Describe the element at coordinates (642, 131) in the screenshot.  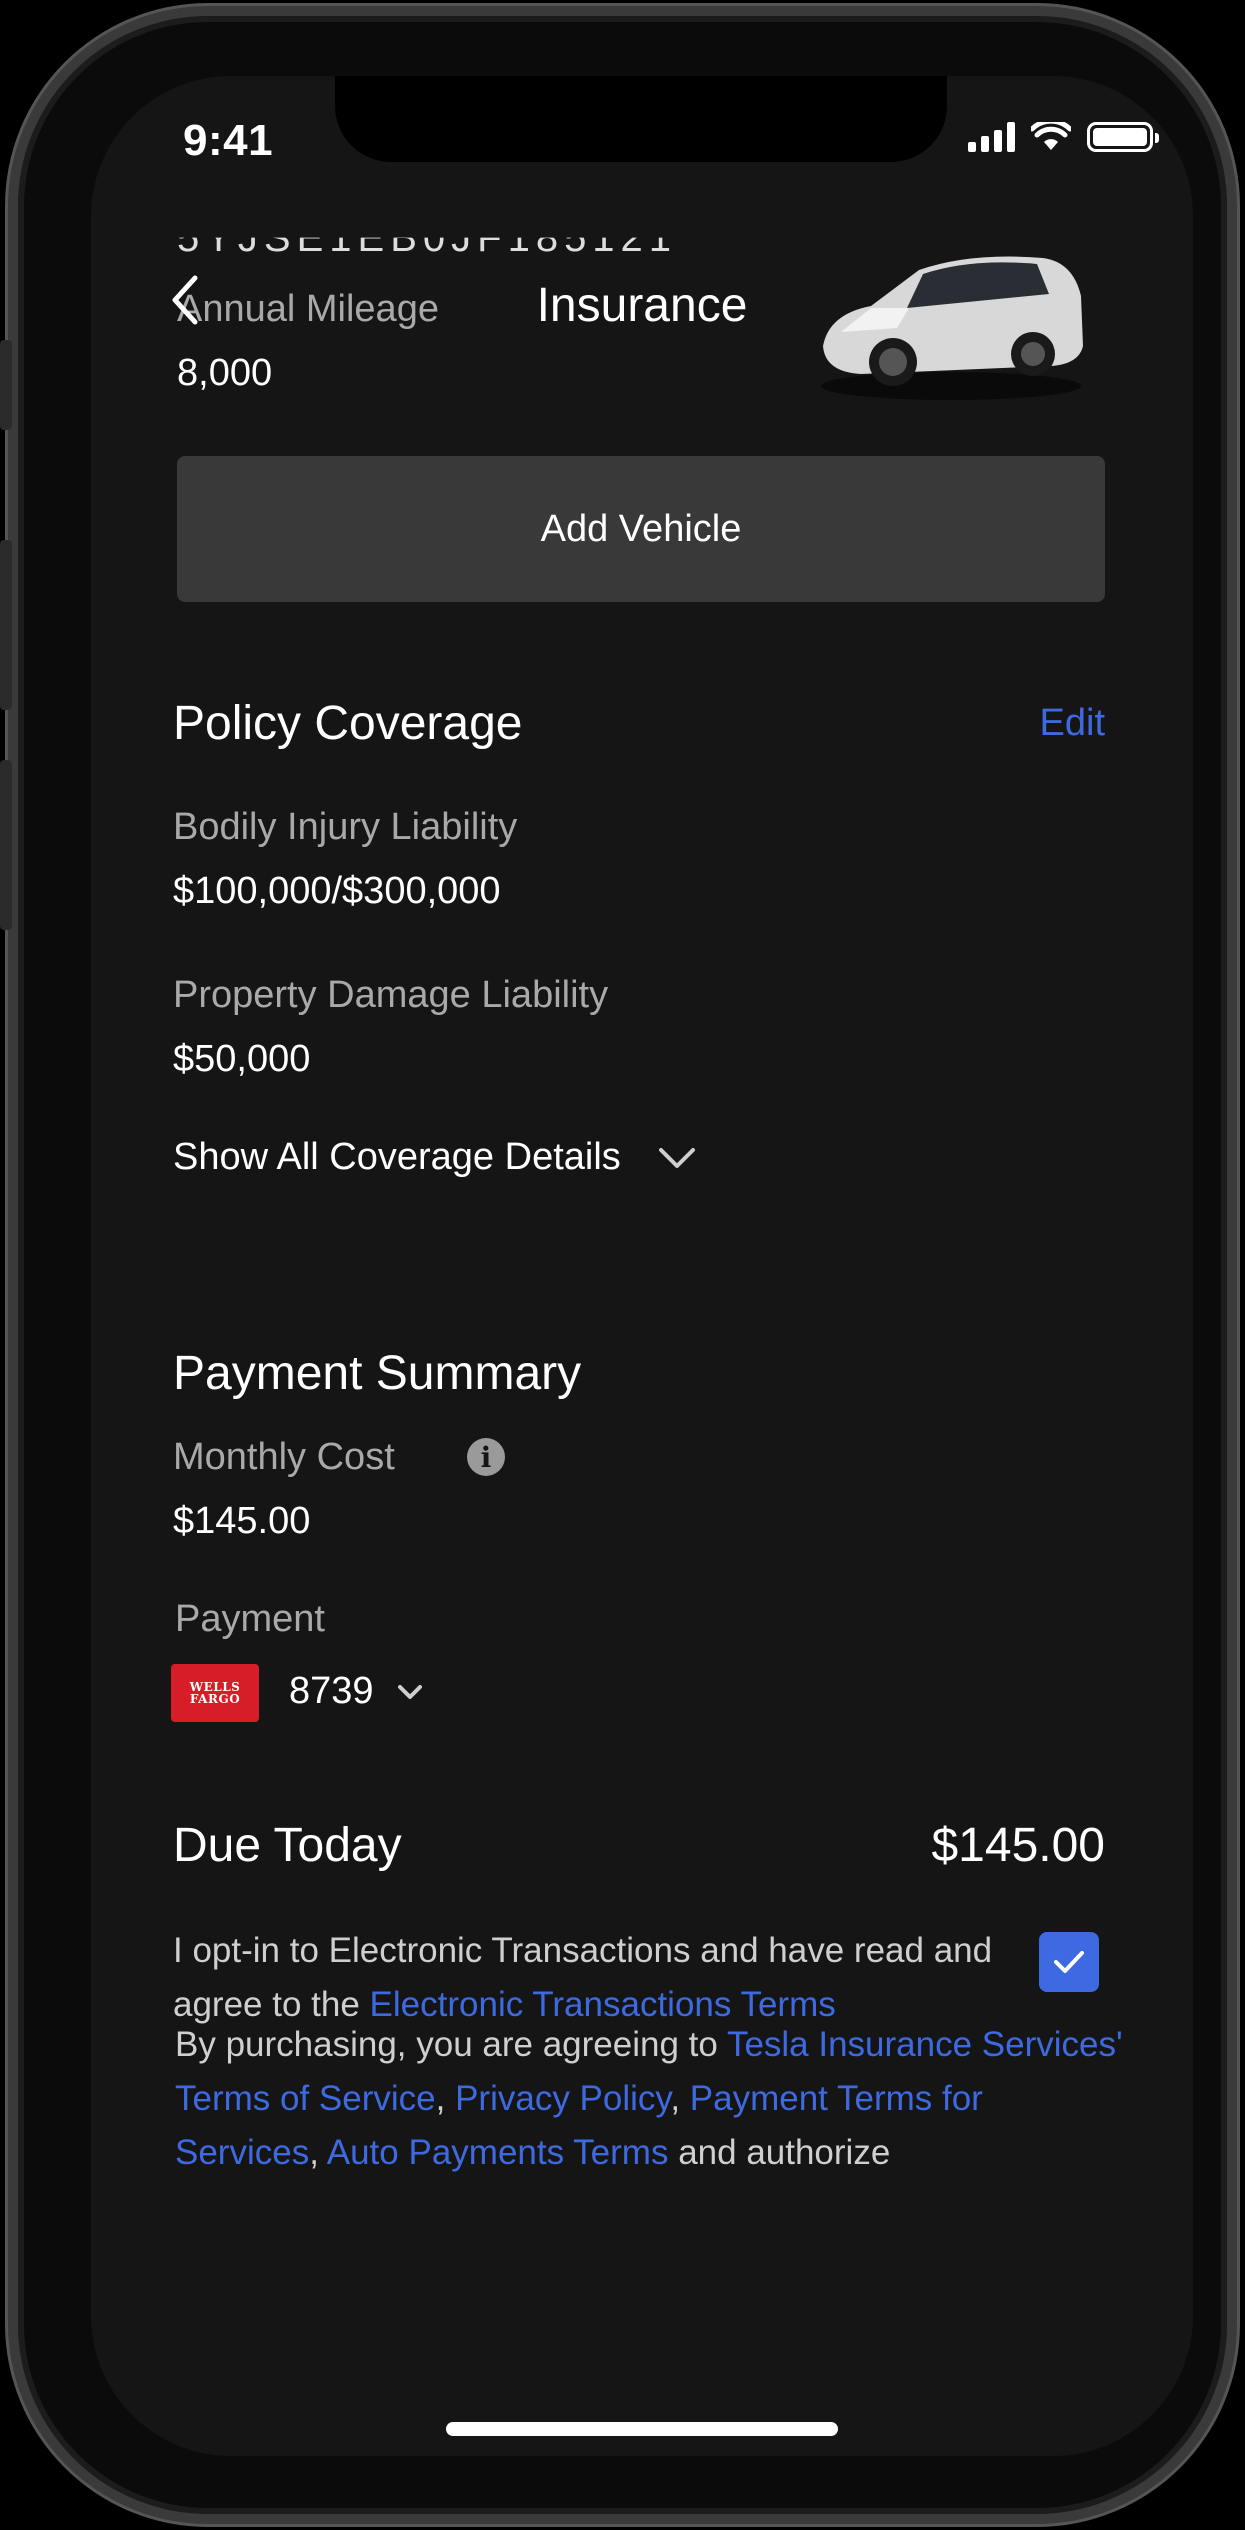
I see `status-bar: 9:41` at that location.